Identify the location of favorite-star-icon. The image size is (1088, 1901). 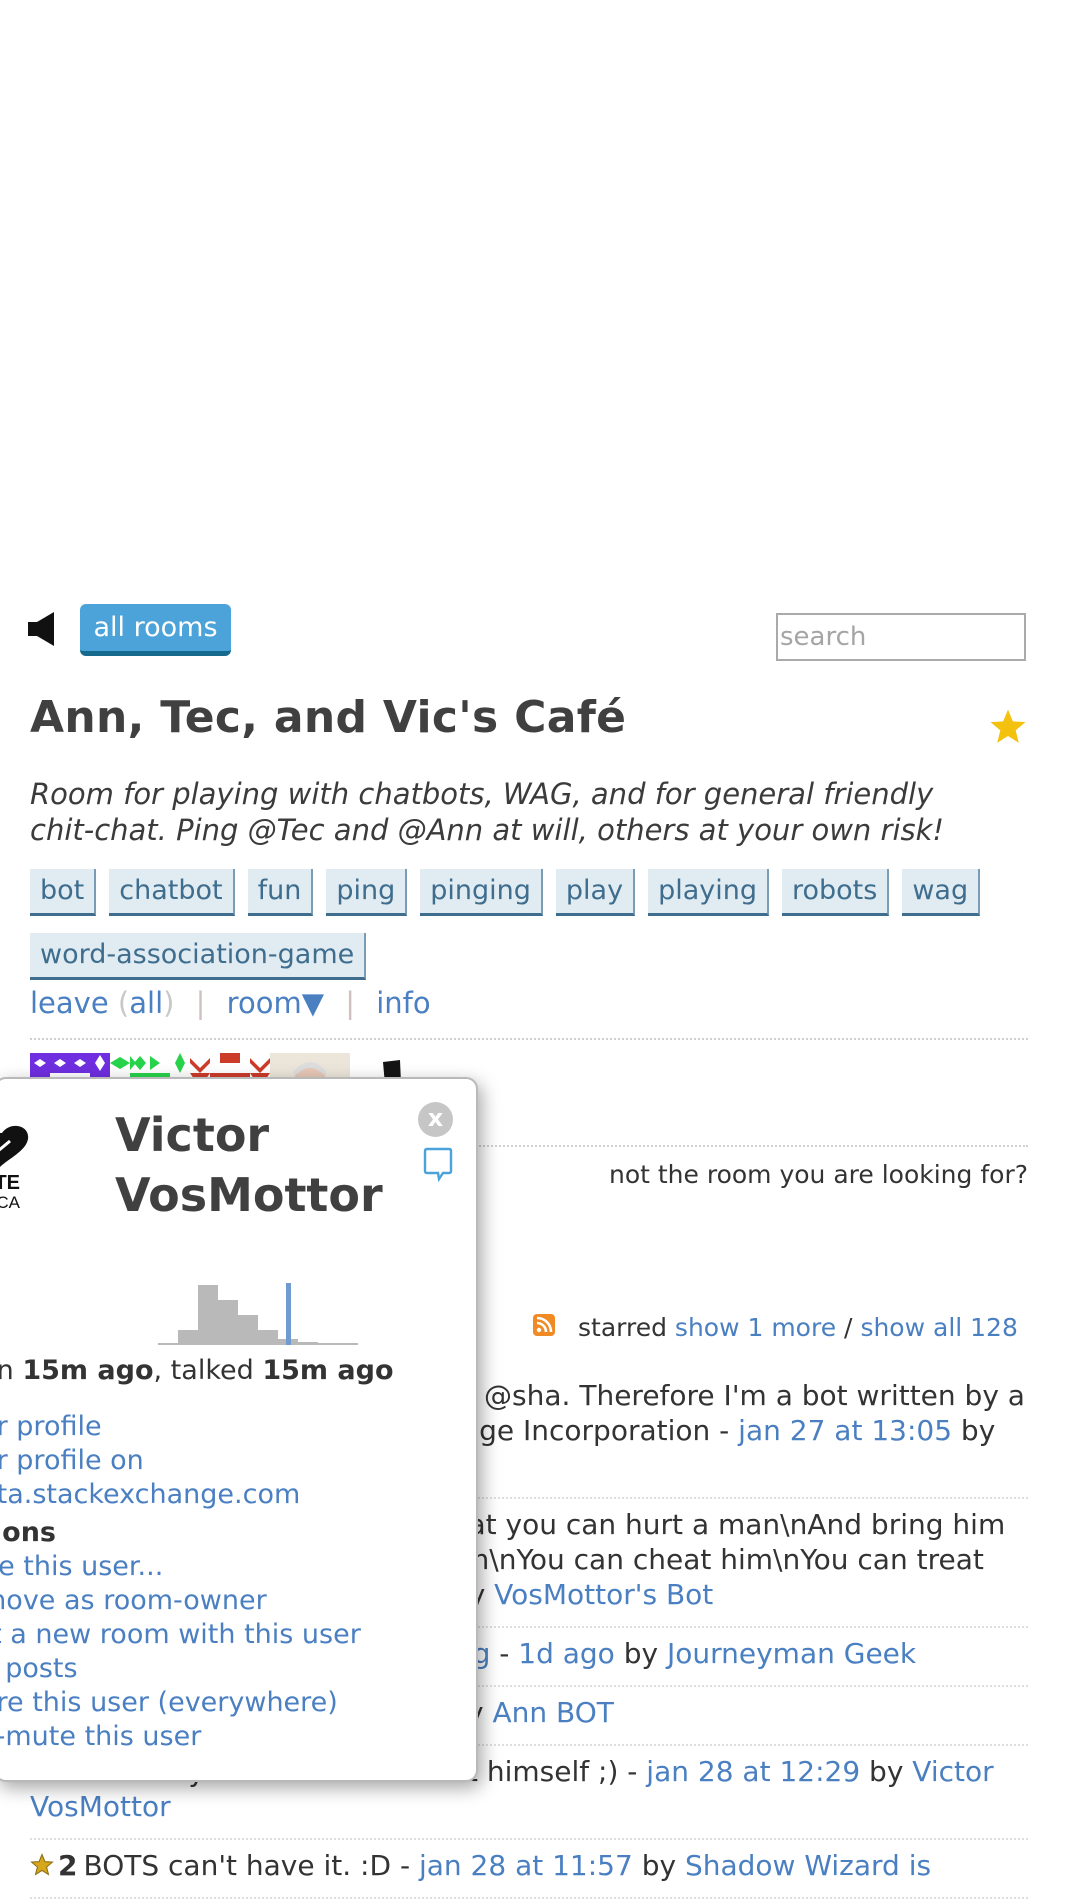
(1008, 727).